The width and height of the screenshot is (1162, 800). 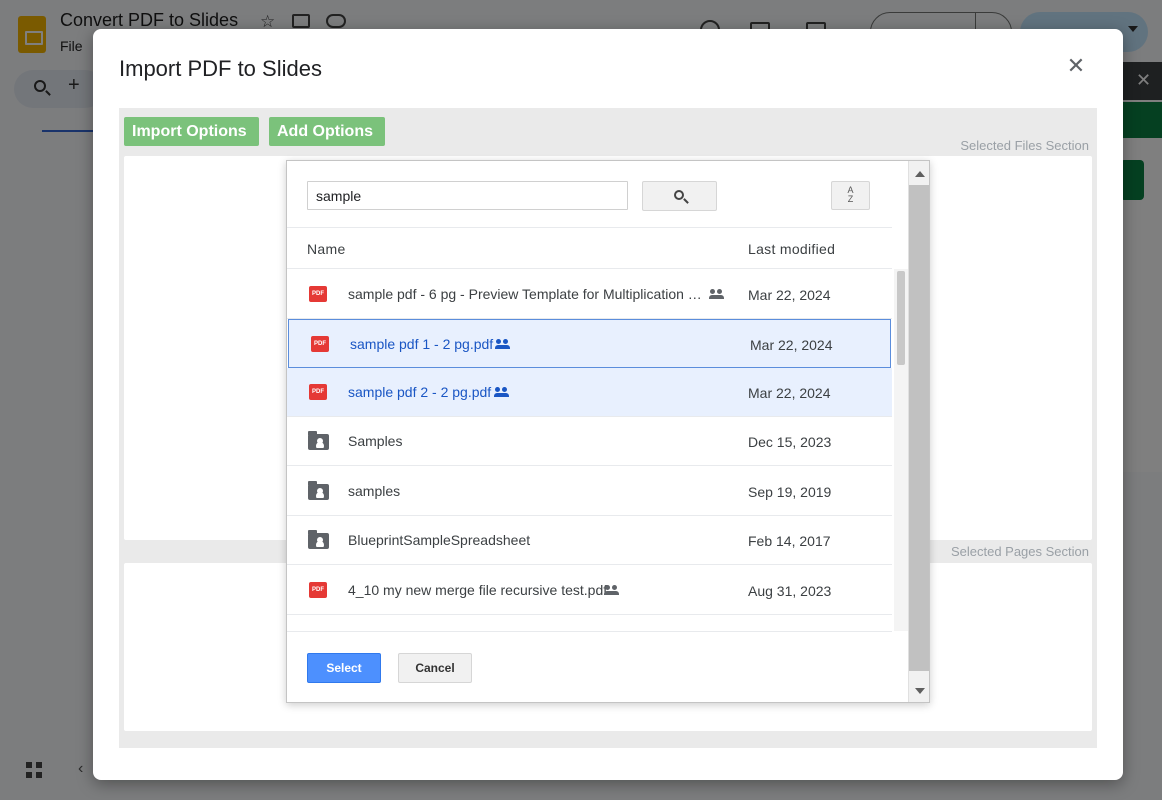 What do you see at coordinates (920, 691) in the screenshot?
I see `scroll-down-arrow-icon` at bounding box center [920, 691].